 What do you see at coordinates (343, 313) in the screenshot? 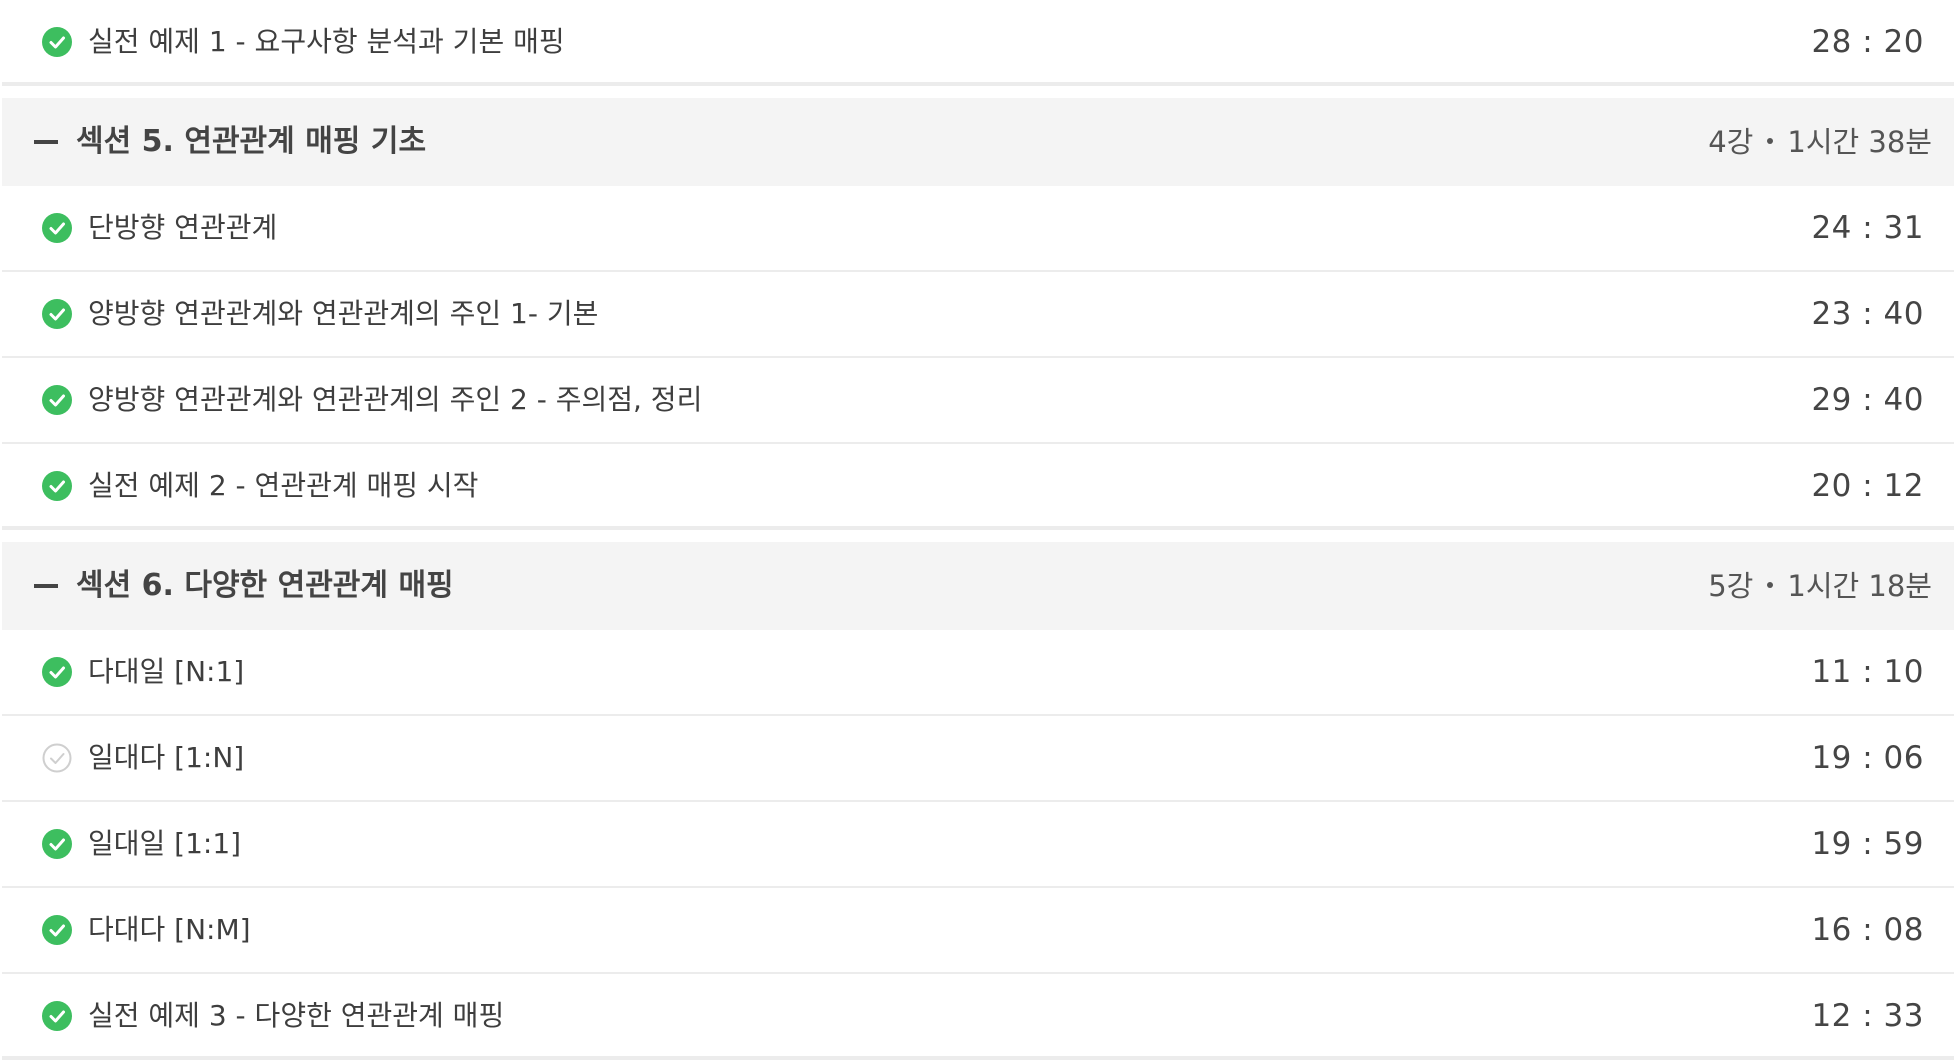
I see `lesson-title: 양방향 연관관계와 연관관계의 주인 1- 기본` at bounding box center [343, 313].